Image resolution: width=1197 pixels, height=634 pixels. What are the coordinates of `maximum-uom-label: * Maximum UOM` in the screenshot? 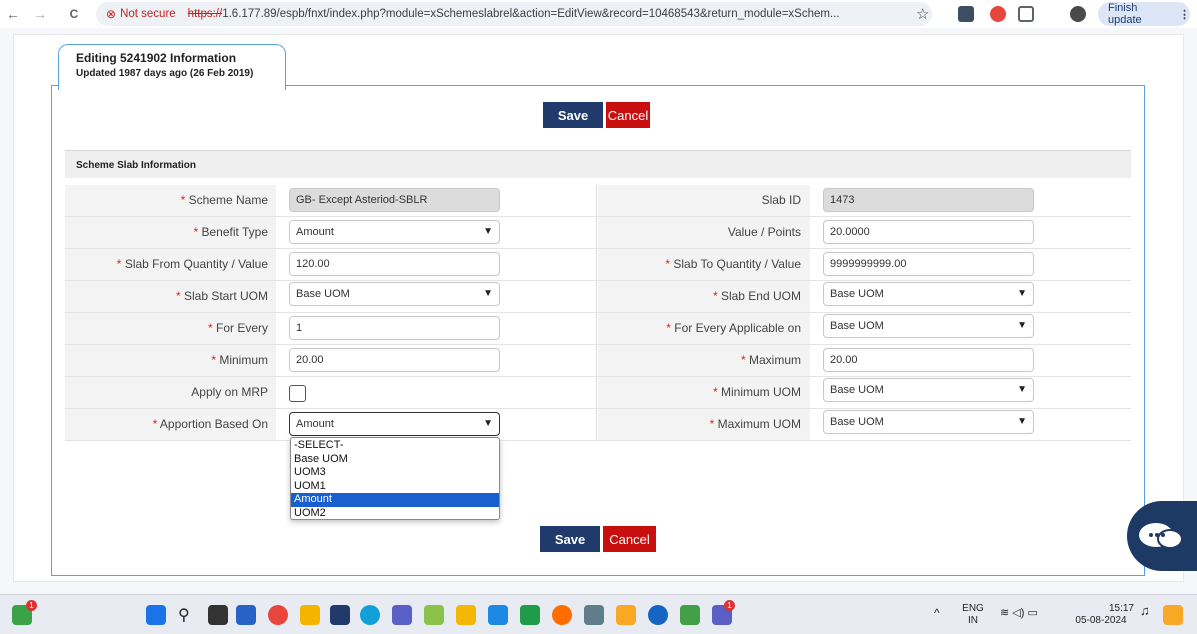 It's located at (755, 424).